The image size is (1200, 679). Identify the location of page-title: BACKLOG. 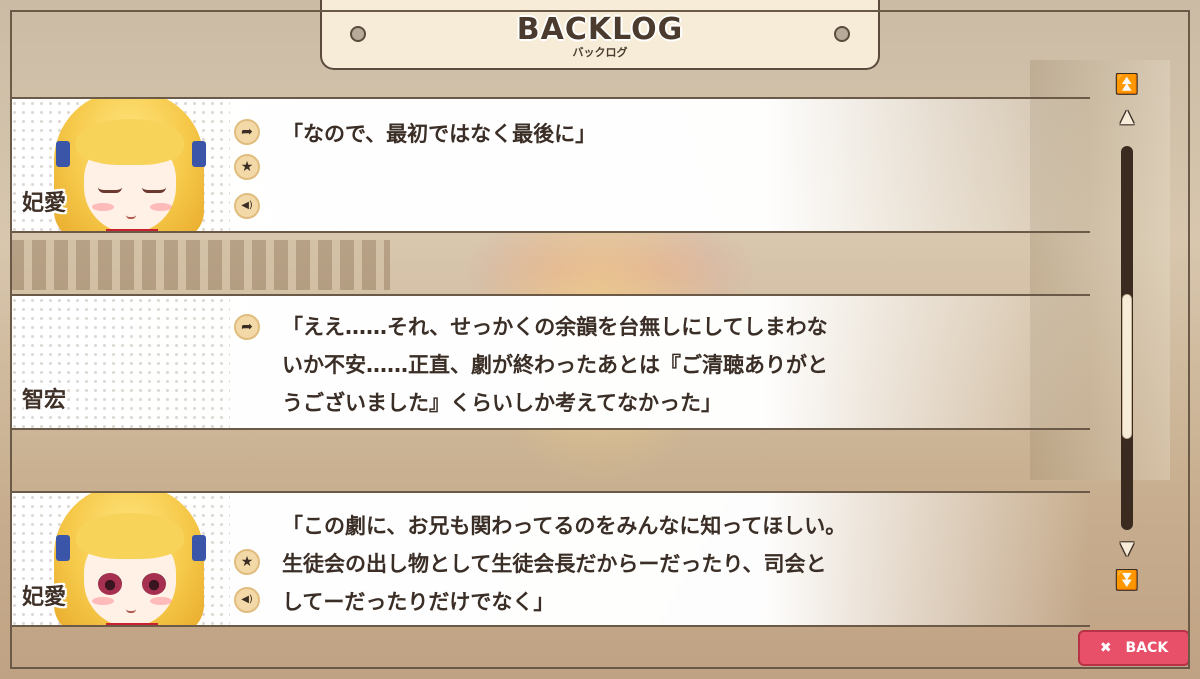
(600, 29).